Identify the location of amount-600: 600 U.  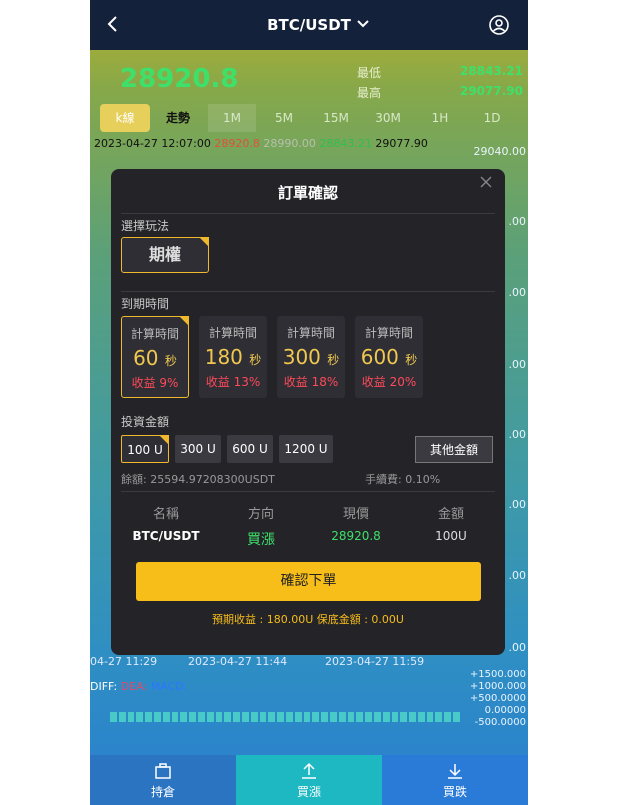
(250, 449).